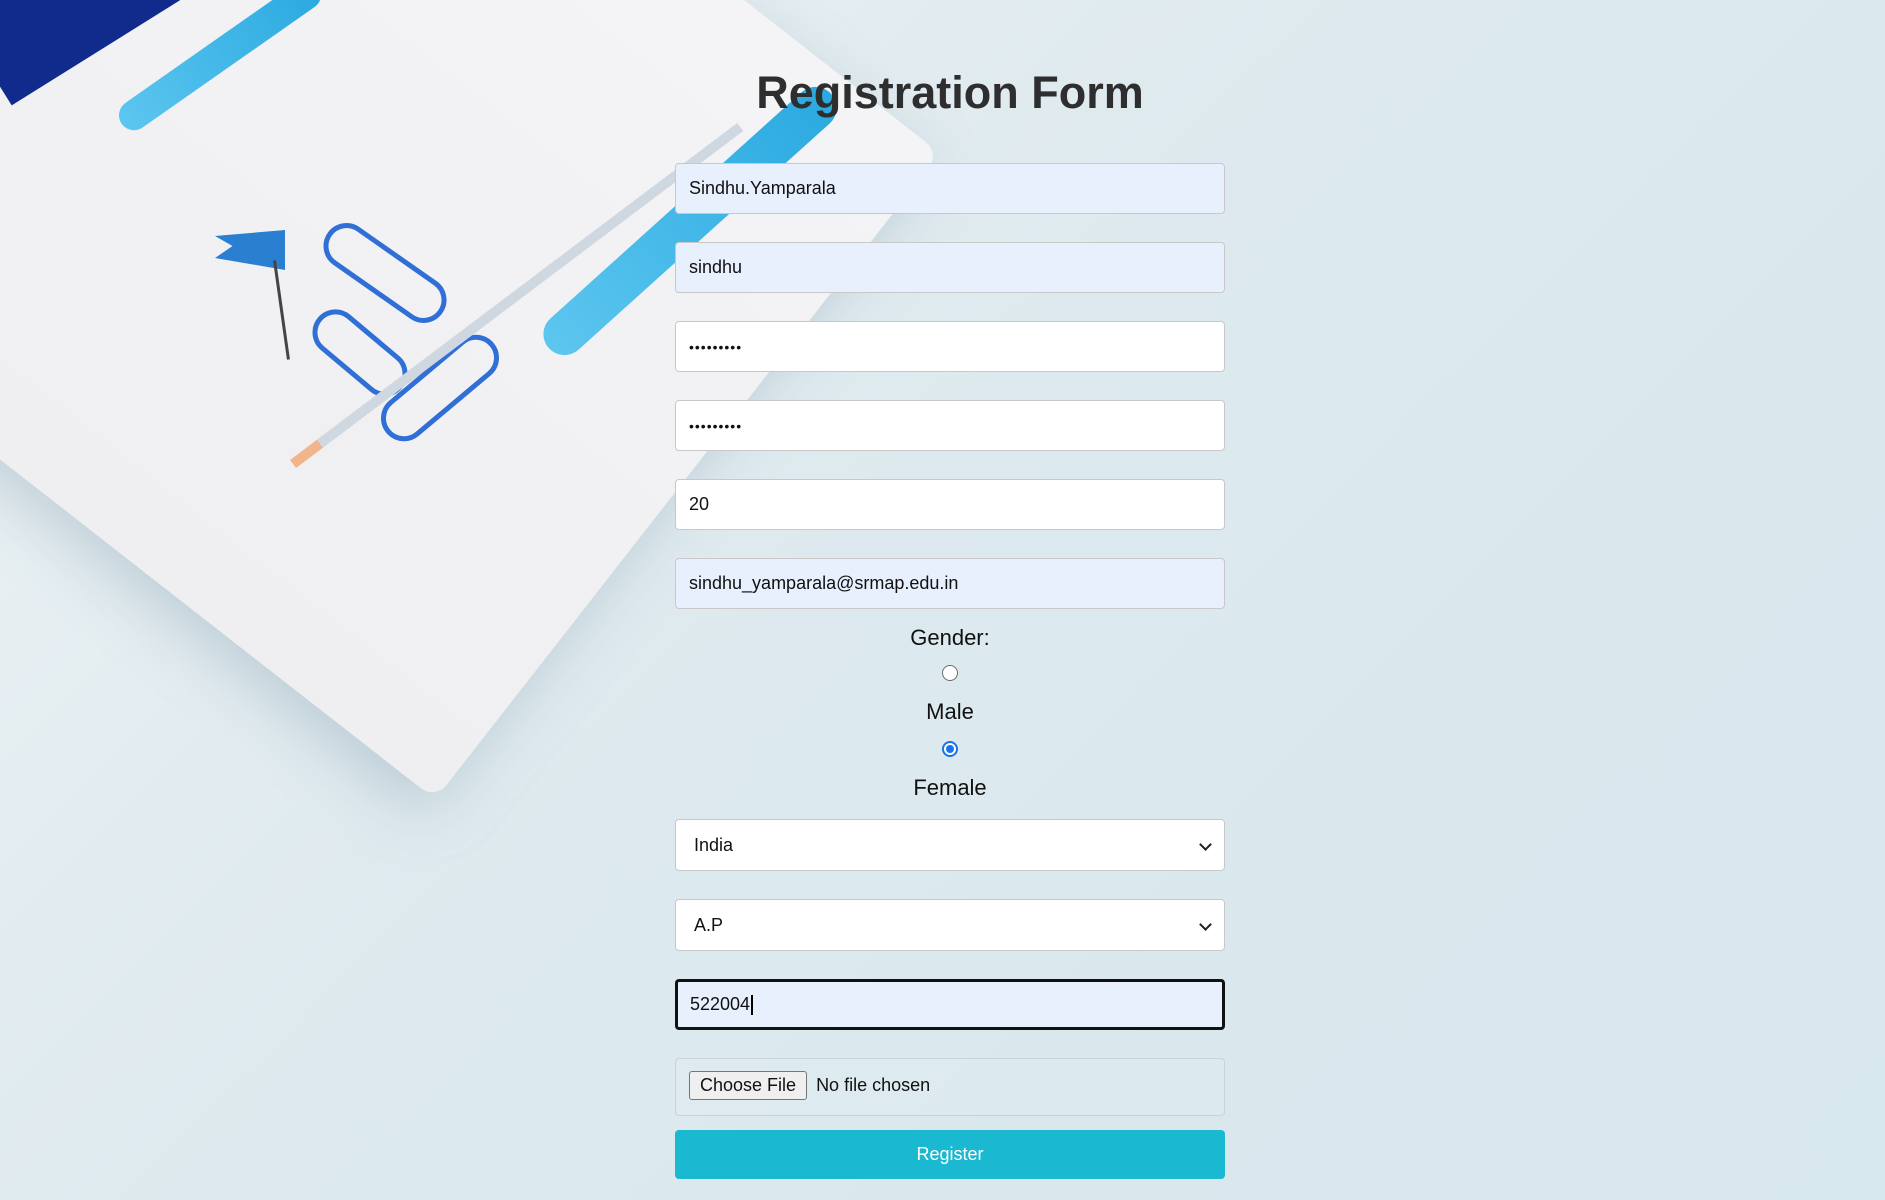 The image size is (1885, 1200). Describe the element at coordinates (950, 267) in the screenshot. I see `username-input` at that location.